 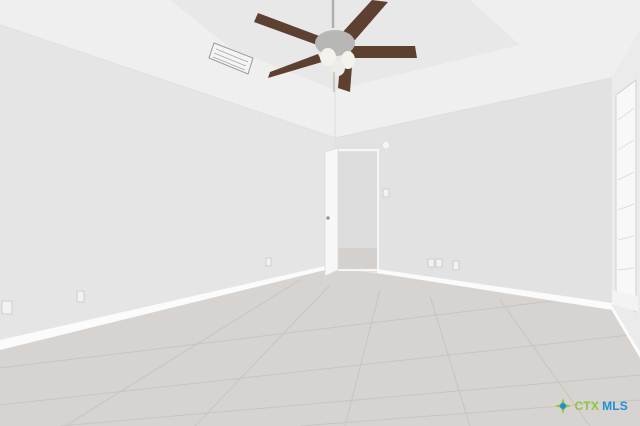 I want to click on wall-switch, so click(x=386, y=193).